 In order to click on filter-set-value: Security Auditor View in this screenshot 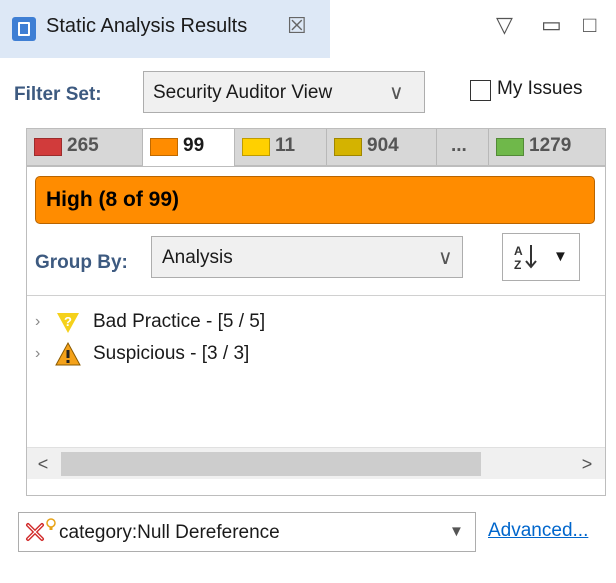, I will do `click(243, 92)`.